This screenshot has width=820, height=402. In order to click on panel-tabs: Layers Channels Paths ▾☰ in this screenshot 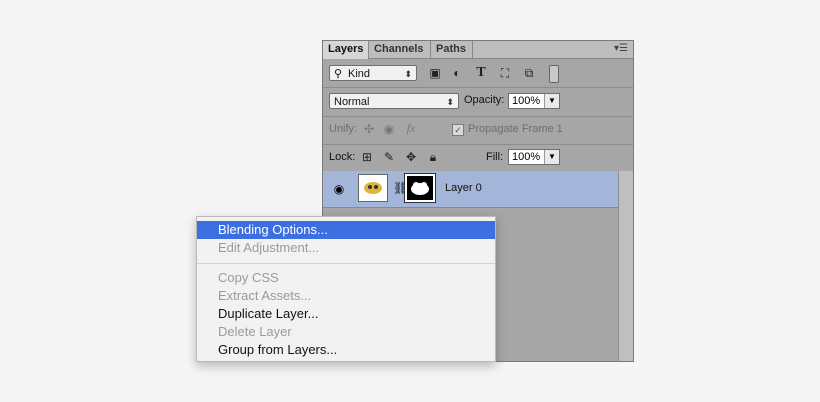, I will do `click(478, 50)`.